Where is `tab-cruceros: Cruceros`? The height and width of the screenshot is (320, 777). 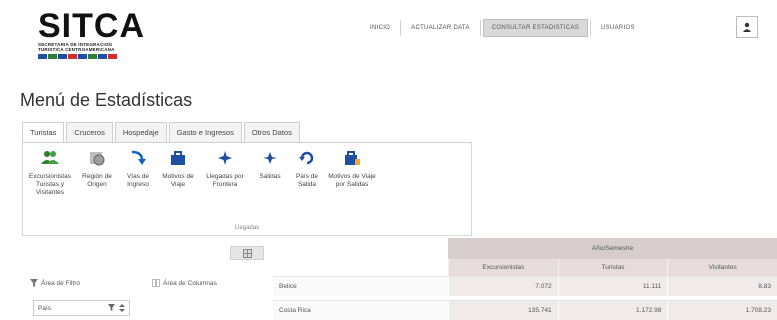
tab-cruceros: Cruceros is located at coordinates (89, 132).